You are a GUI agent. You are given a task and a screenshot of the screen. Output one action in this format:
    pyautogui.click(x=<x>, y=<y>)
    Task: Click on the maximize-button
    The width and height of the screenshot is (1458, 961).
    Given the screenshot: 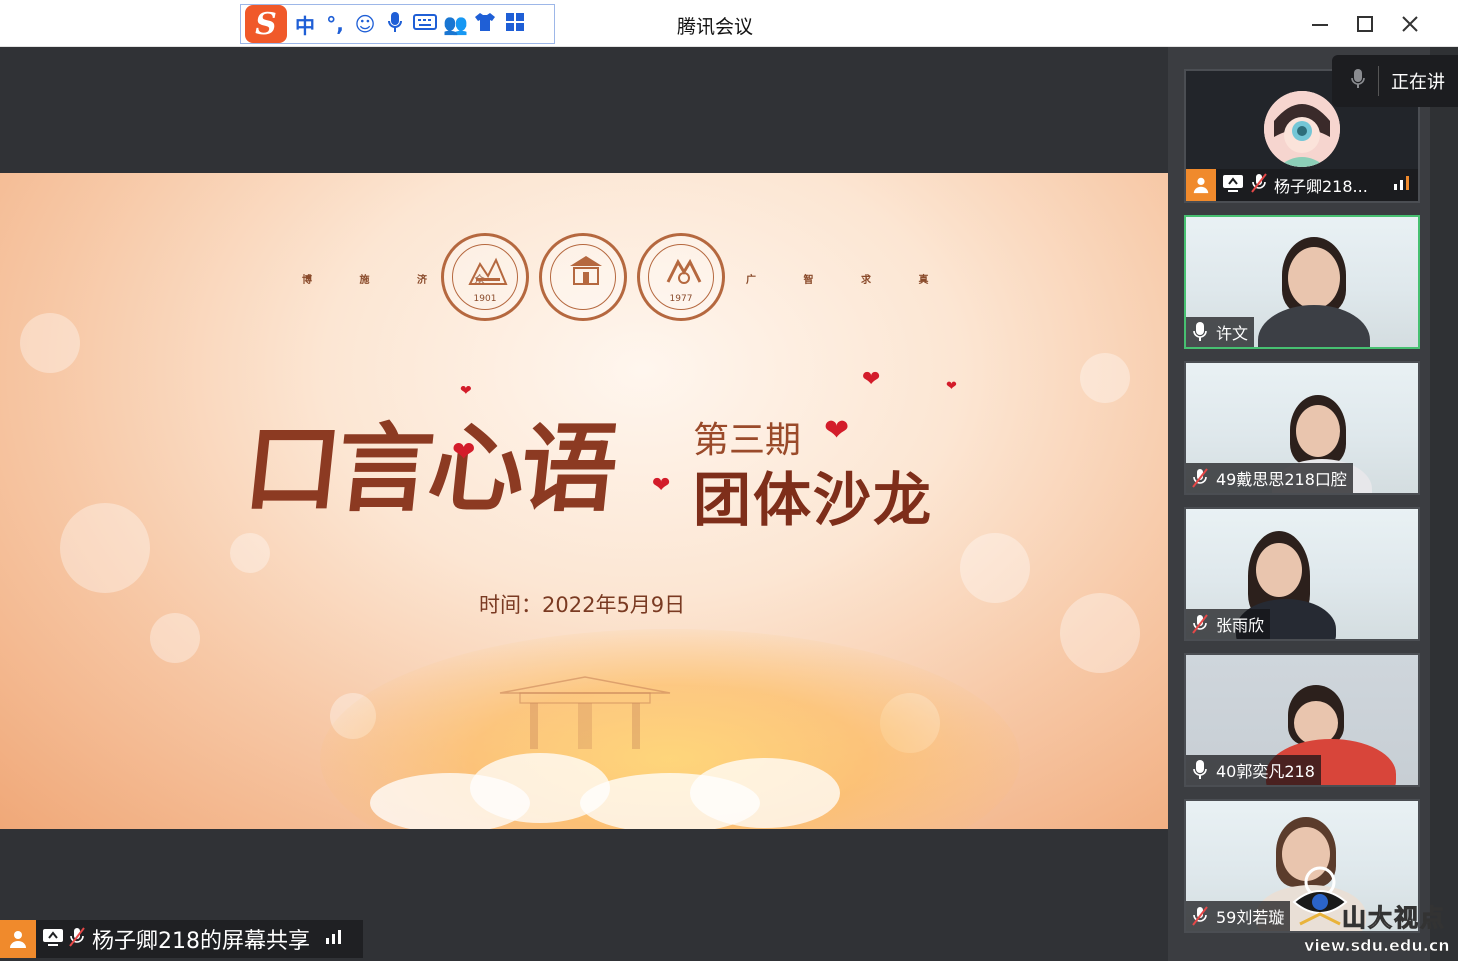 What is the action you would take?
    pyautogui.click(x=1365, y=24)
    